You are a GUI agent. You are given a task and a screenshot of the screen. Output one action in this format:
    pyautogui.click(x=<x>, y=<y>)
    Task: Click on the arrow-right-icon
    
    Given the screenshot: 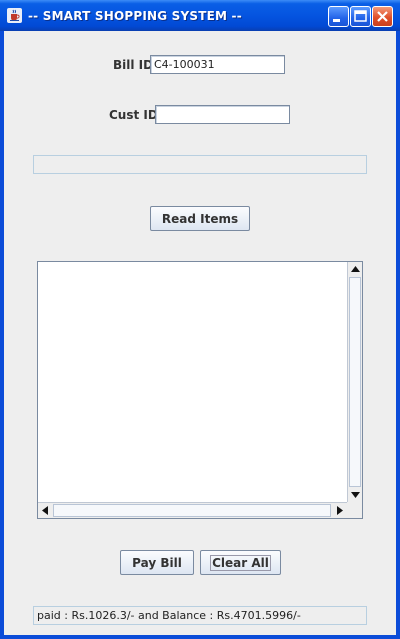 What is the action you would take?
    pyautogui.click(x=340, y=510)
    